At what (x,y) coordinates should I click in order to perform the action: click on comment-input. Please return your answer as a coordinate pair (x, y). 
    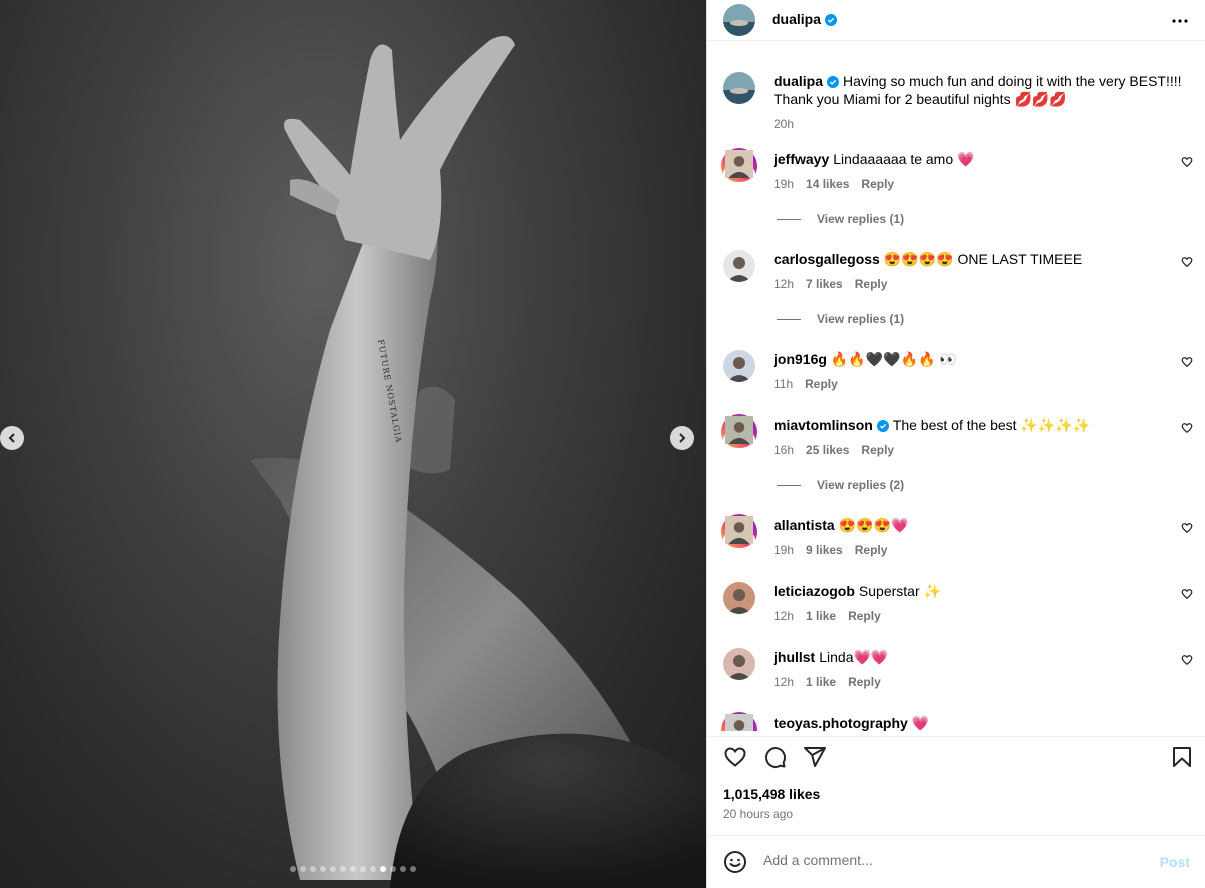
    Looking at the image, I should click on (948, 860).